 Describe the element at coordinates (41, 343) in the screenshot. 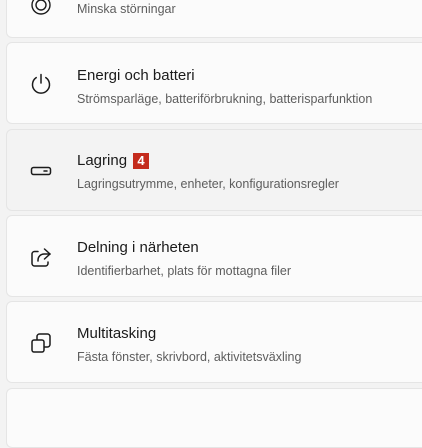

I see `multitasking-icon` at that location.